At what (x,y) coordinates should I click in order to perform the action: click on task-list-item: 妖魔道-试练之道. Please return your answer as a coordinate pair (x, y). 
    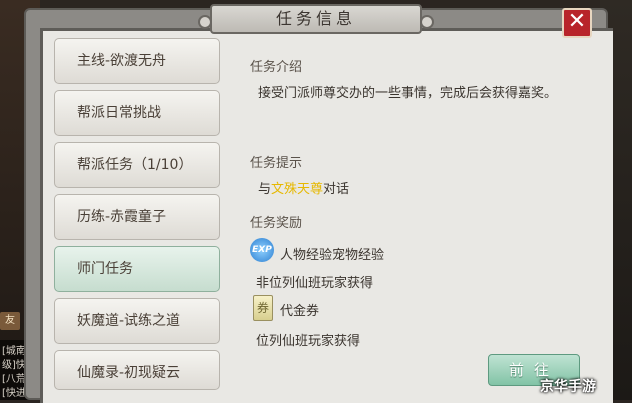
    Looking at the image, I should click on (137, 321).